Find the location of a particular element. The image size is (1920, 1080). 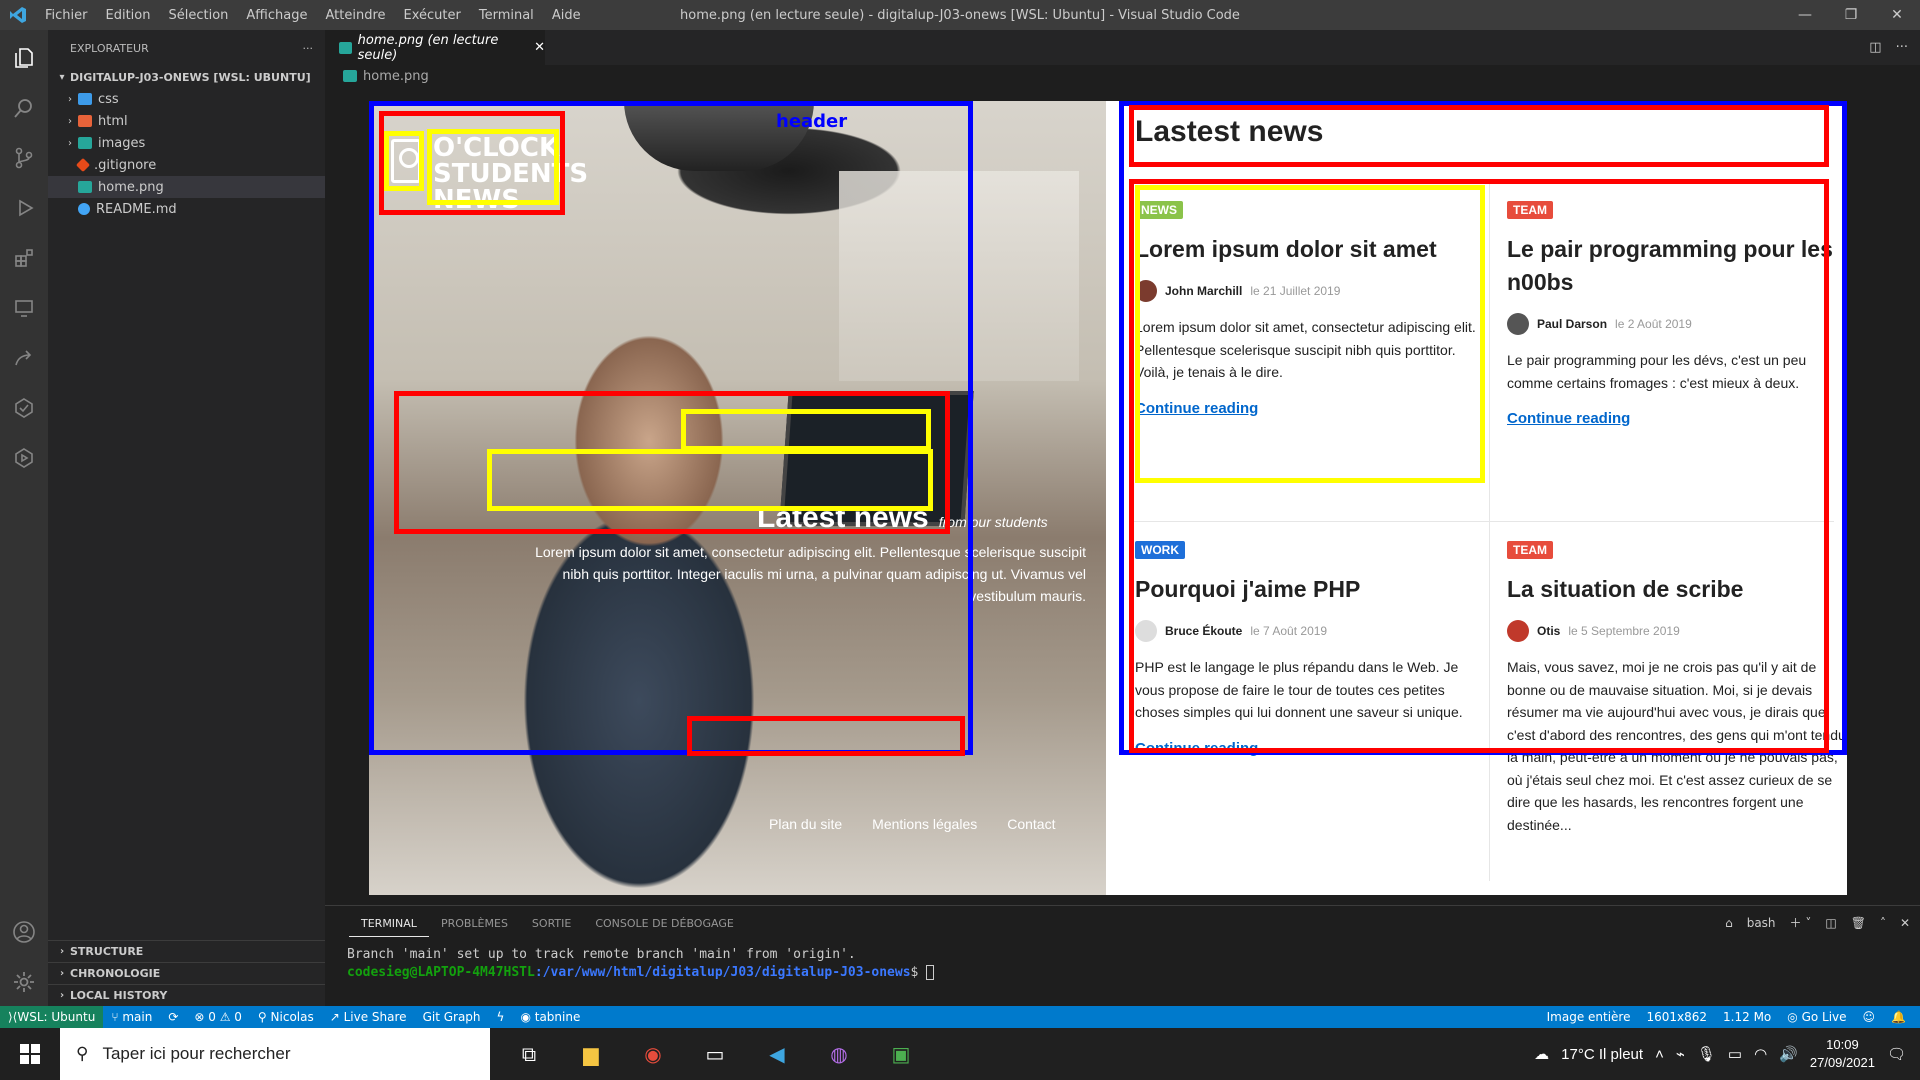

menu-edition: Edition is located at coordinates (128, 15).